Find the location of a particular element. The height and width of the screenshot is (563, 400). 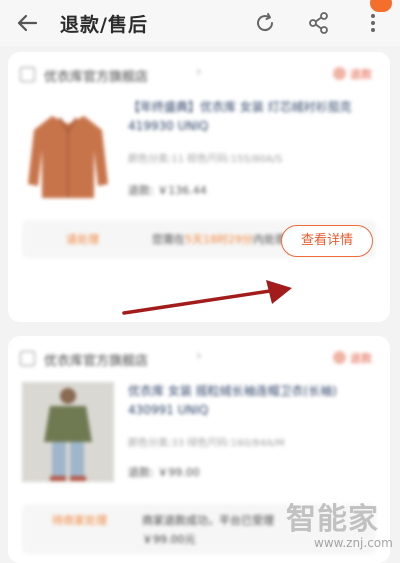

arrow-left-icon is located at coordinates (27, 23).